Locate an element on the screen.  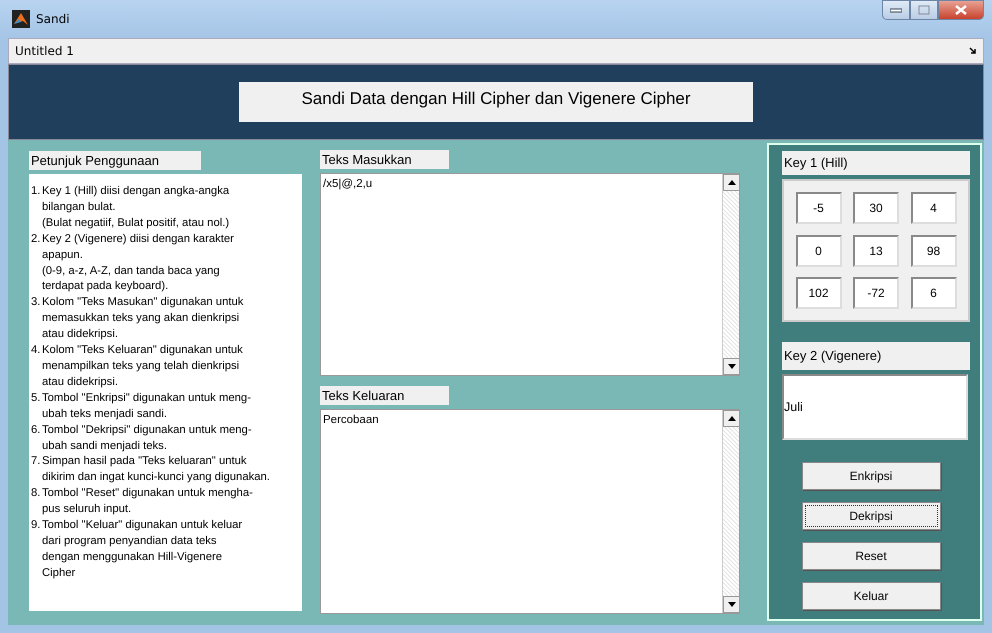
minimize-button is located at coordinates (896, 10).